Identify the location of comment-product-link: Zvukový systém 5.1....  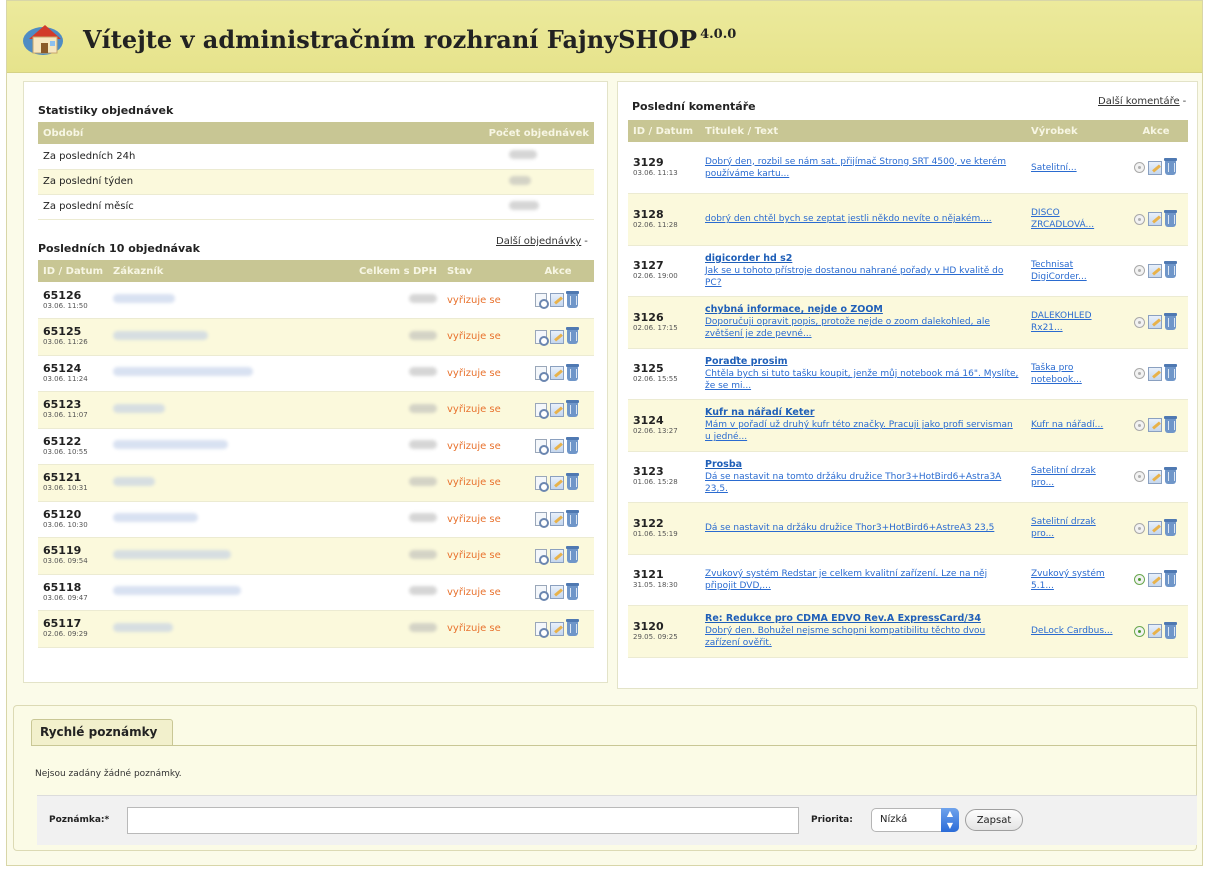
(1075, 580).